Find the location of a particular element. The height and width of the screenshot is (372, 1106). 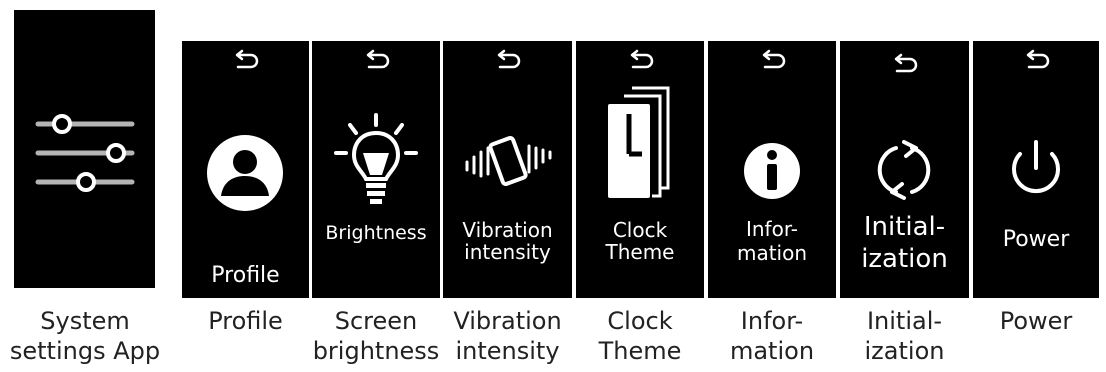

screen-label-line: Power is located at coordinates (1036, 239).